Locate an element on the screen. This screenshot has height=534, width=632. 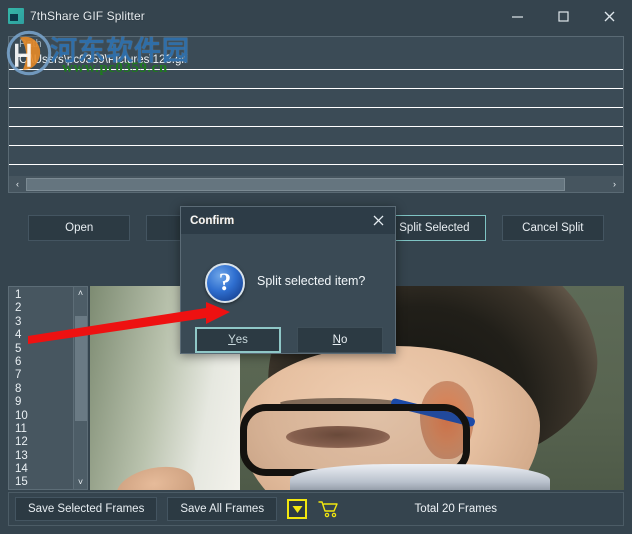
total-frames-label: Total 20 Frames is located at coordinates (455, 509).